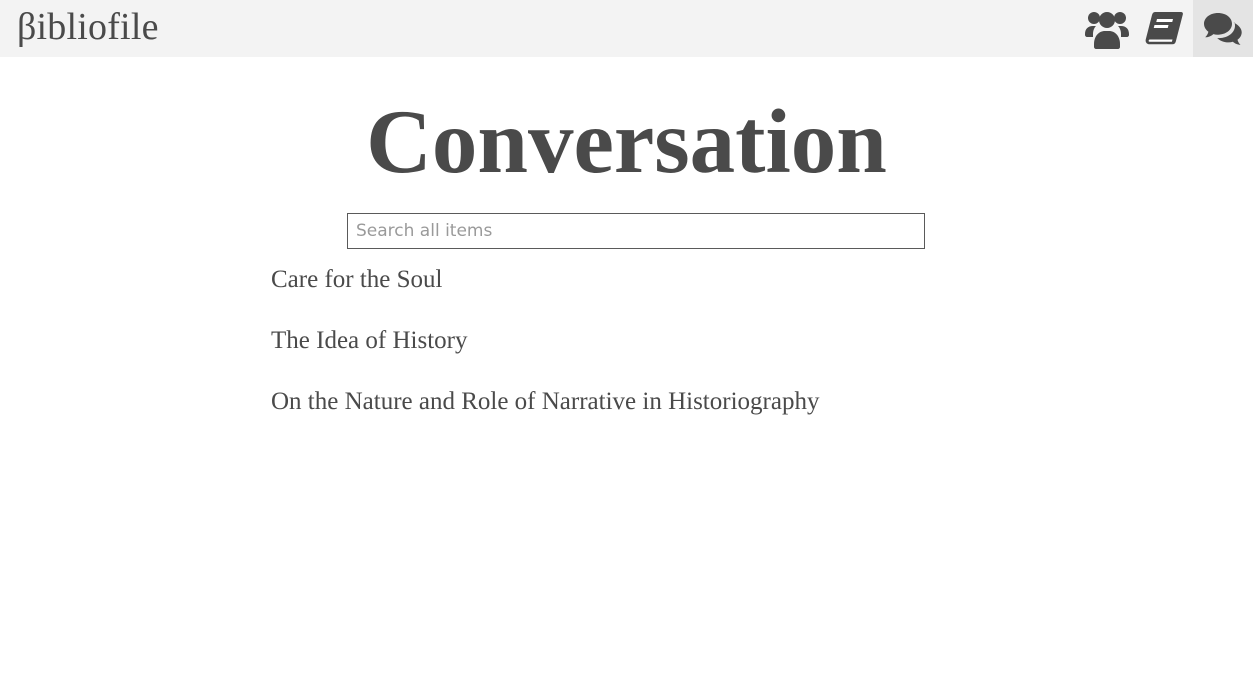 The height and width of the screenshot is (694, 1253). I want to click on nav-users-button, so click(1107, 28).